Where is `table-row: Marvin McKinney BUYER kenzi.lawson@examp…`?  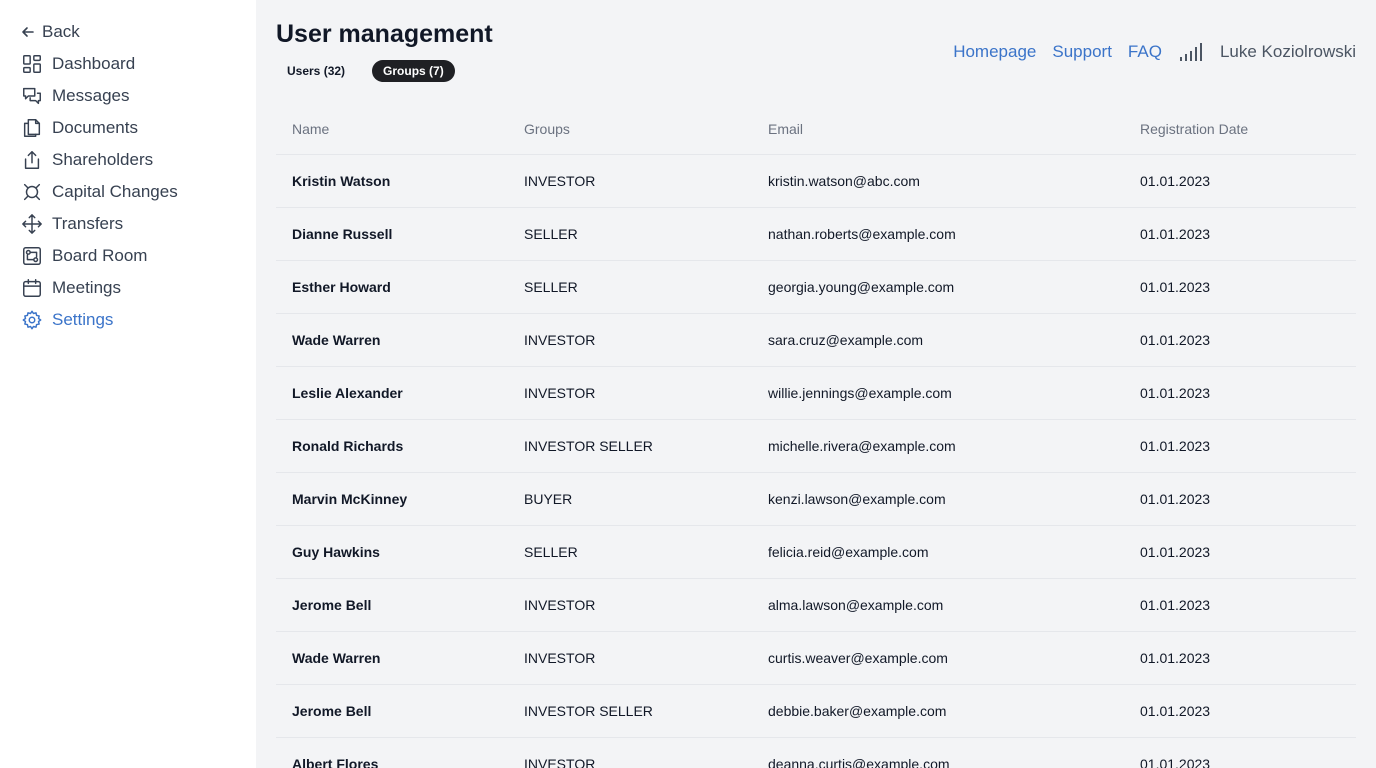 table-row: Marvin McKinney BUYER kenzi.lawson@examp… is located at coordinates (816, 499).